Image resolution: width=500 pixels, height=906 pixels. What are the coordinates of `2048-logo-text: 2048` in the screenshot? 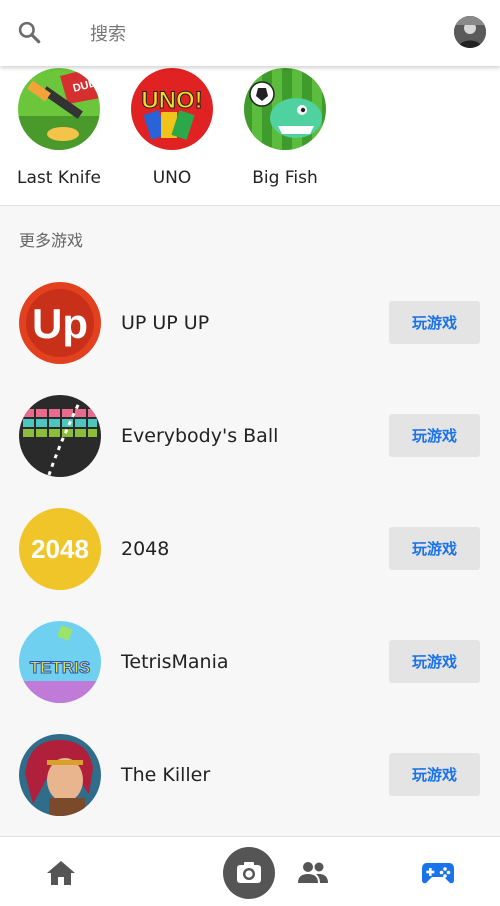 It's located at (60, 549).